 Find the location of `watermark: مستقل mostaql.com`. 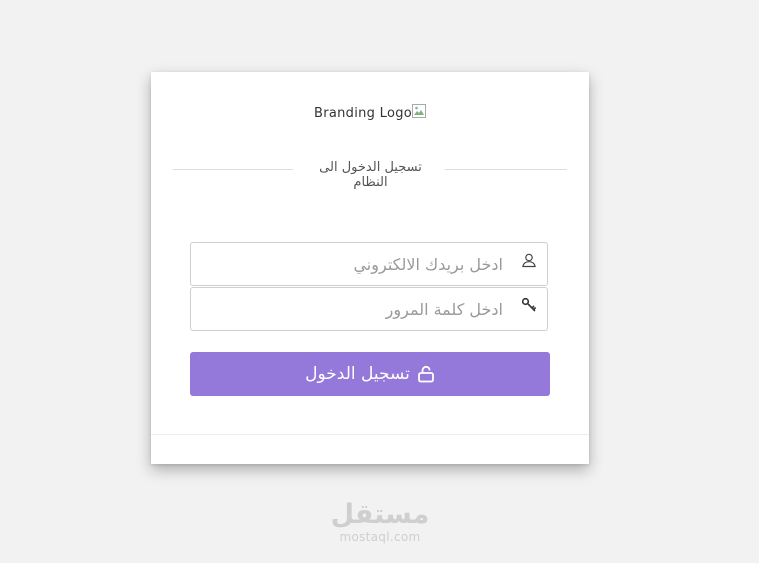

watermark: مستقل mostaql.com is located at coordinates (380, 522).